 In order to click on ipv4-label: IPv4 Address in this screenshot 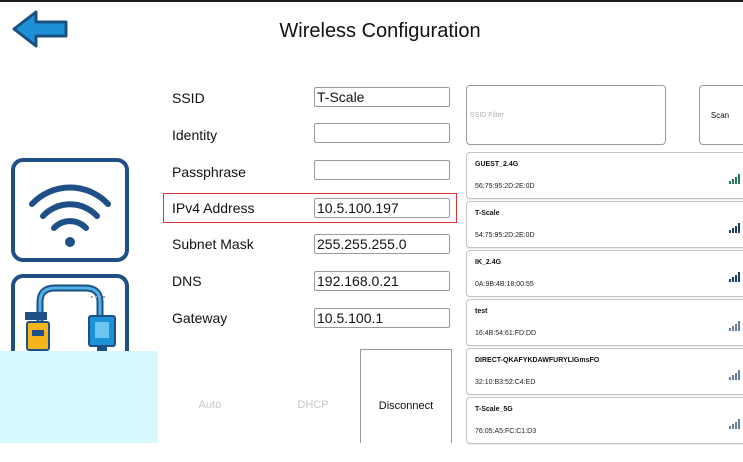, I will do `click(213, 208)`.